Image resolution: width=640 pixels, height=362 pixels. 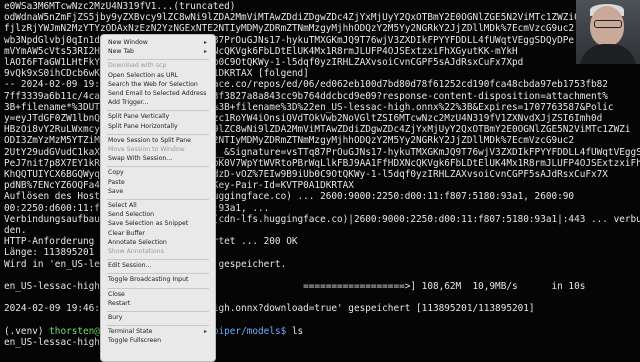 I want to click on menu-item-label: Split Pane Vertically, so click(x=139, y=117).